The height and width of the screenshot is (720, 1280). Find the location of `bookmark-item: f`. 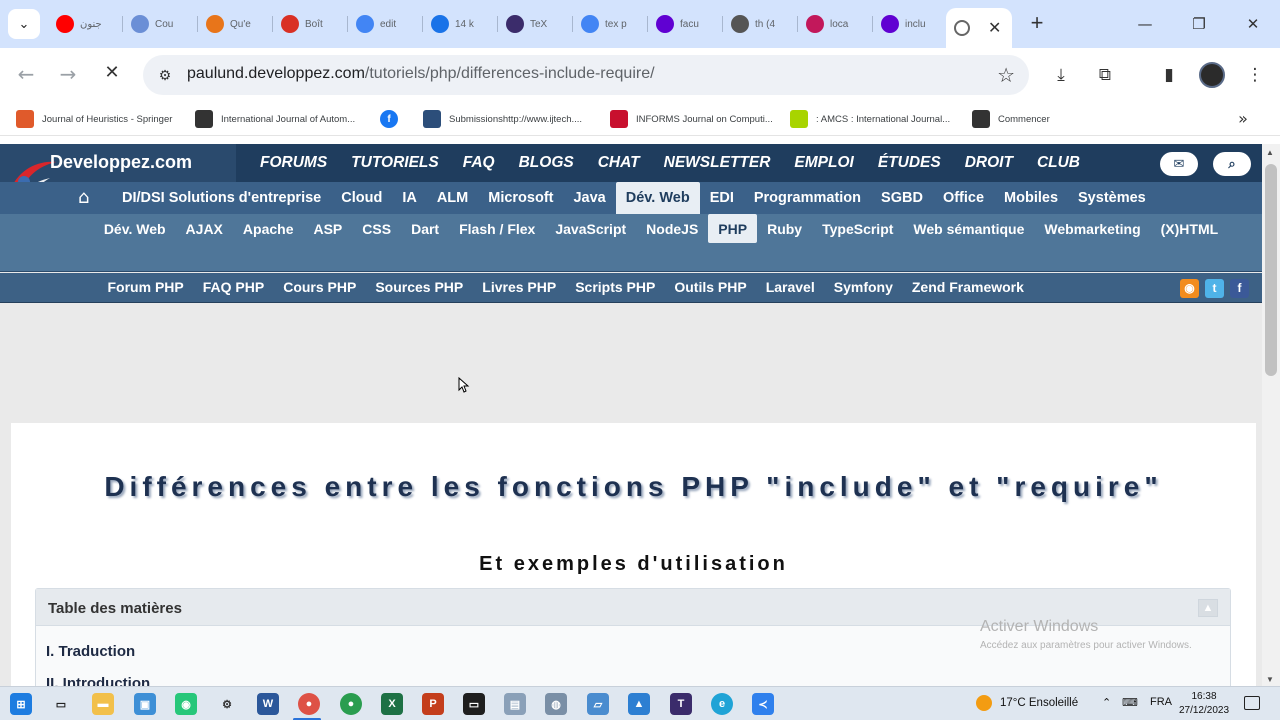

bookmark-item: f is located at coordinates (393, 119).